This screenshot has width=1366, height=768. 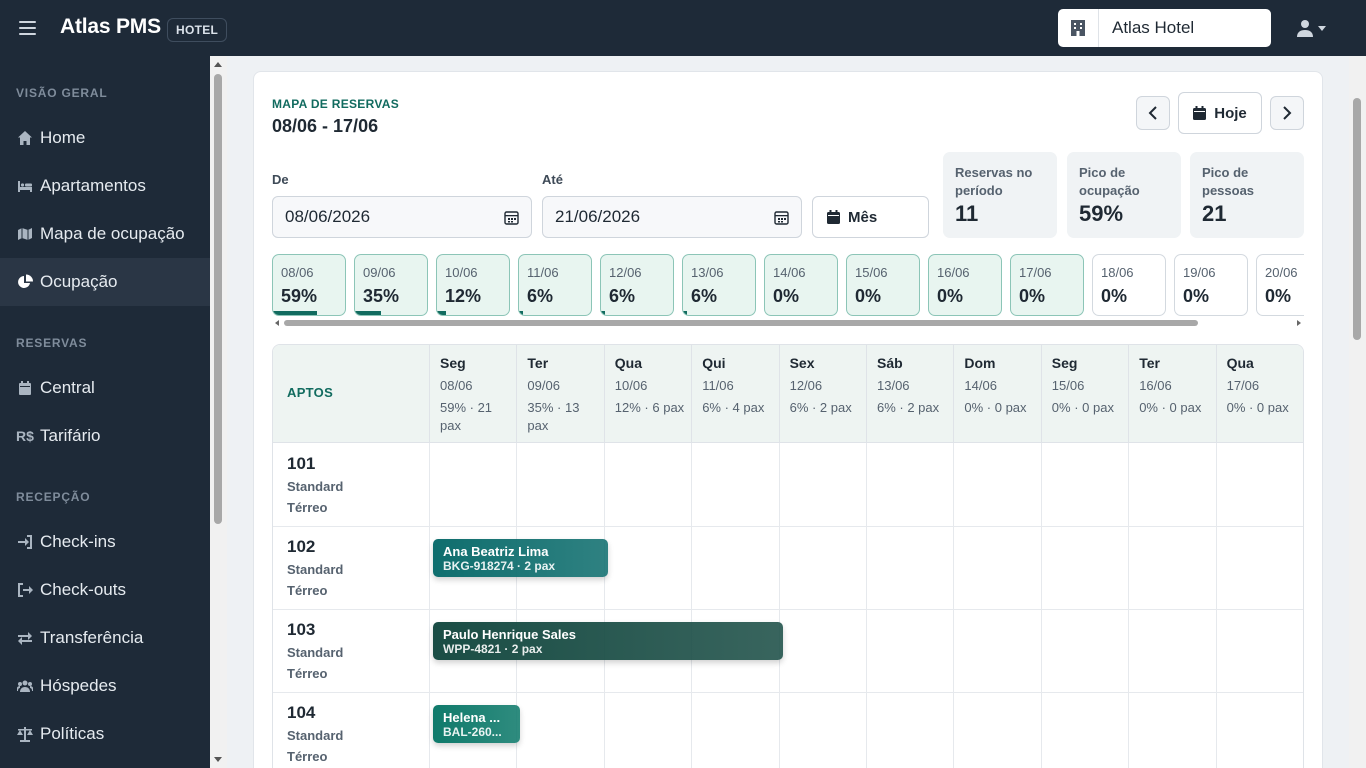 I want to click on exchange-icon, so click(x=25, y=638).